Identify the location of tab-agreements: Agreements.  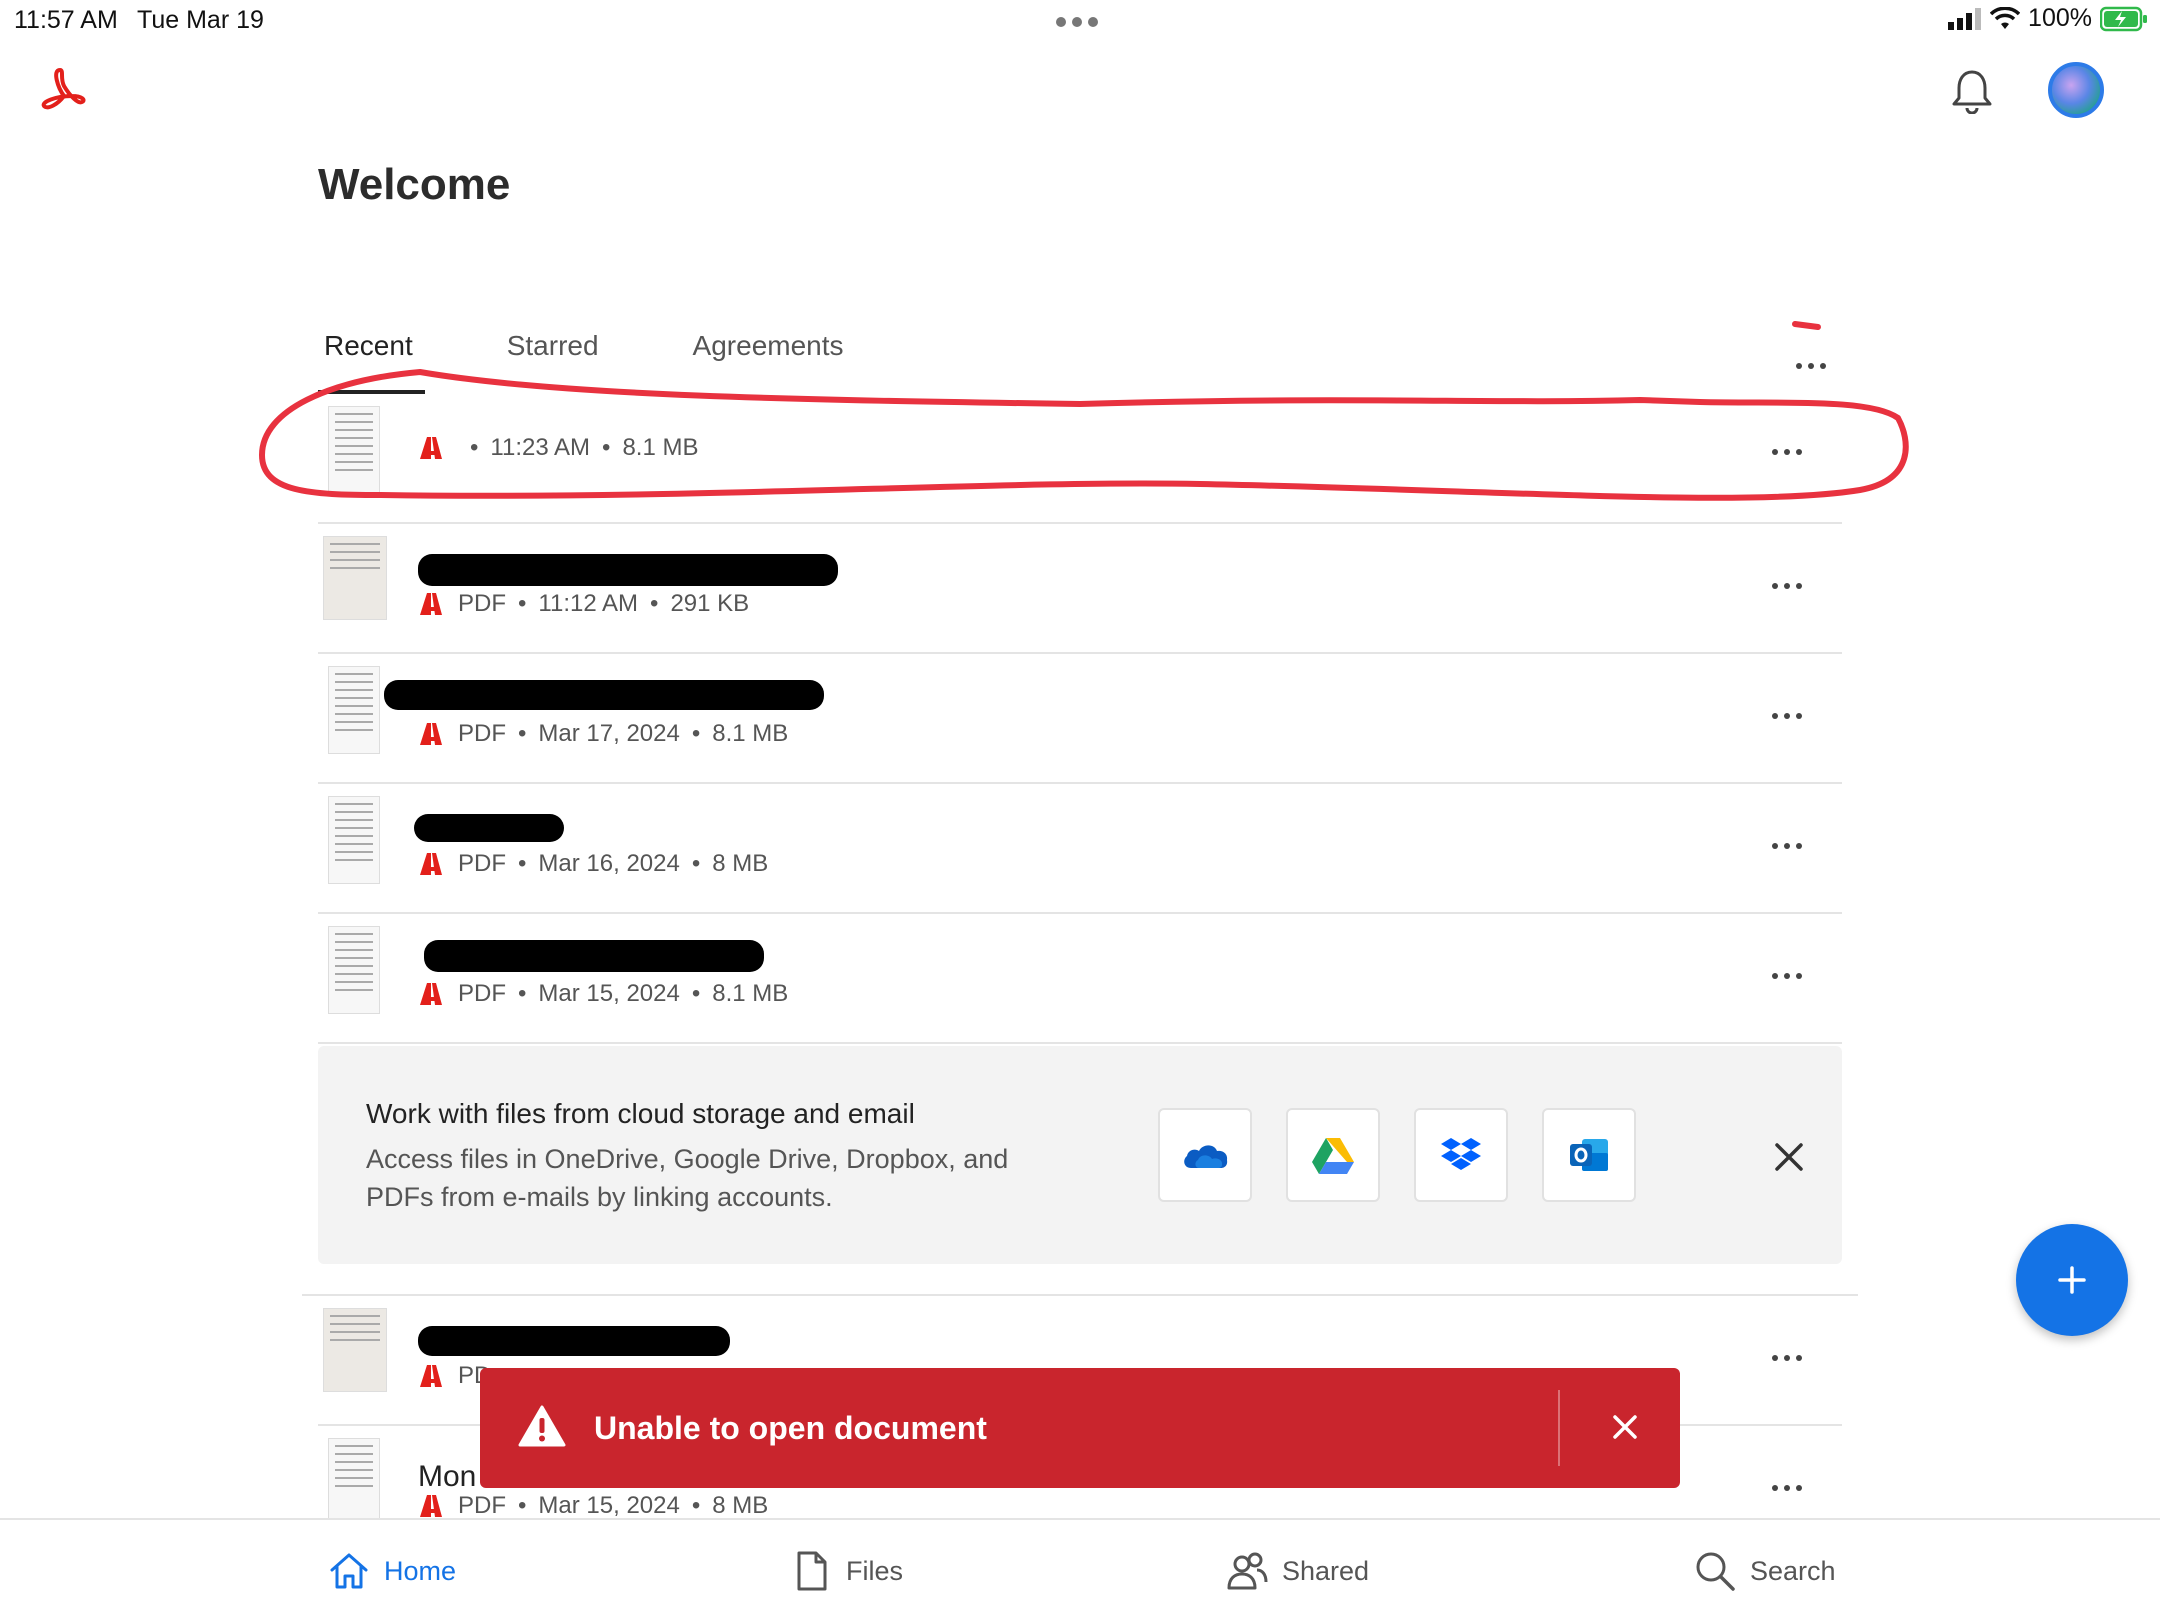
(768, 362).